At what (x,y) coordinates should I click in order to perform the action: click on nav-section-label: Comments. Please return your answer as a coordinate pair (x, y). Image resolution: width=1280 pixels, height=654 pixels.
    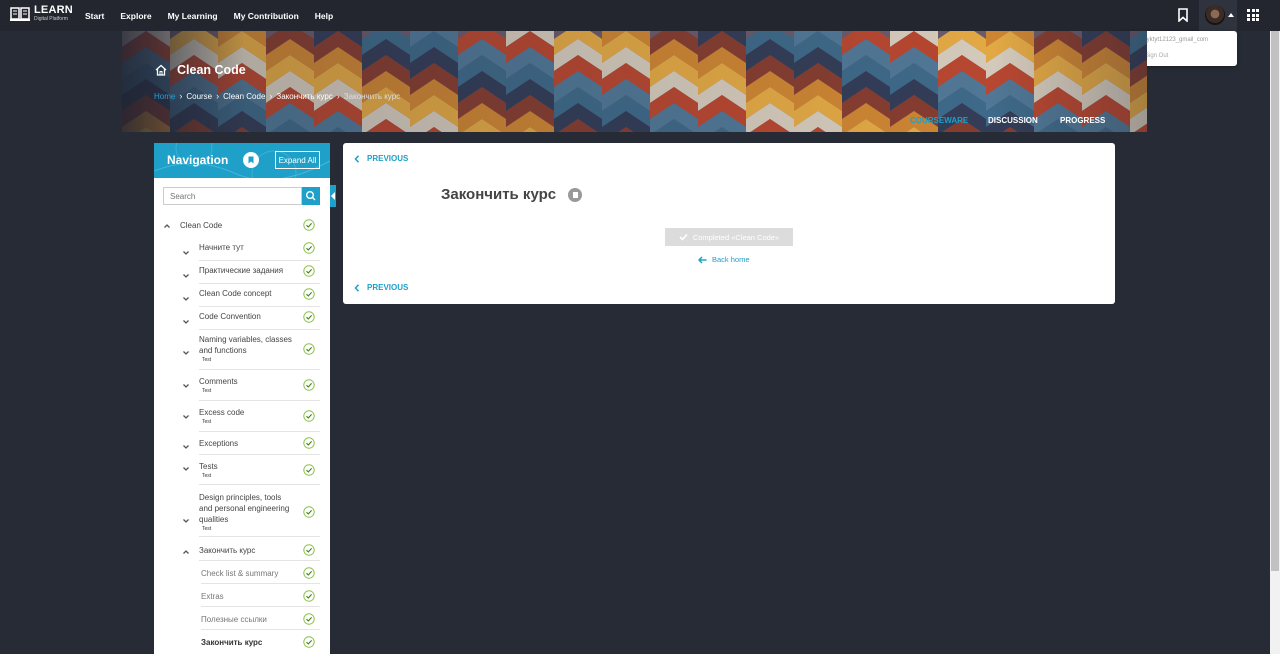
    Looking at the image, I should click on (218, 381).